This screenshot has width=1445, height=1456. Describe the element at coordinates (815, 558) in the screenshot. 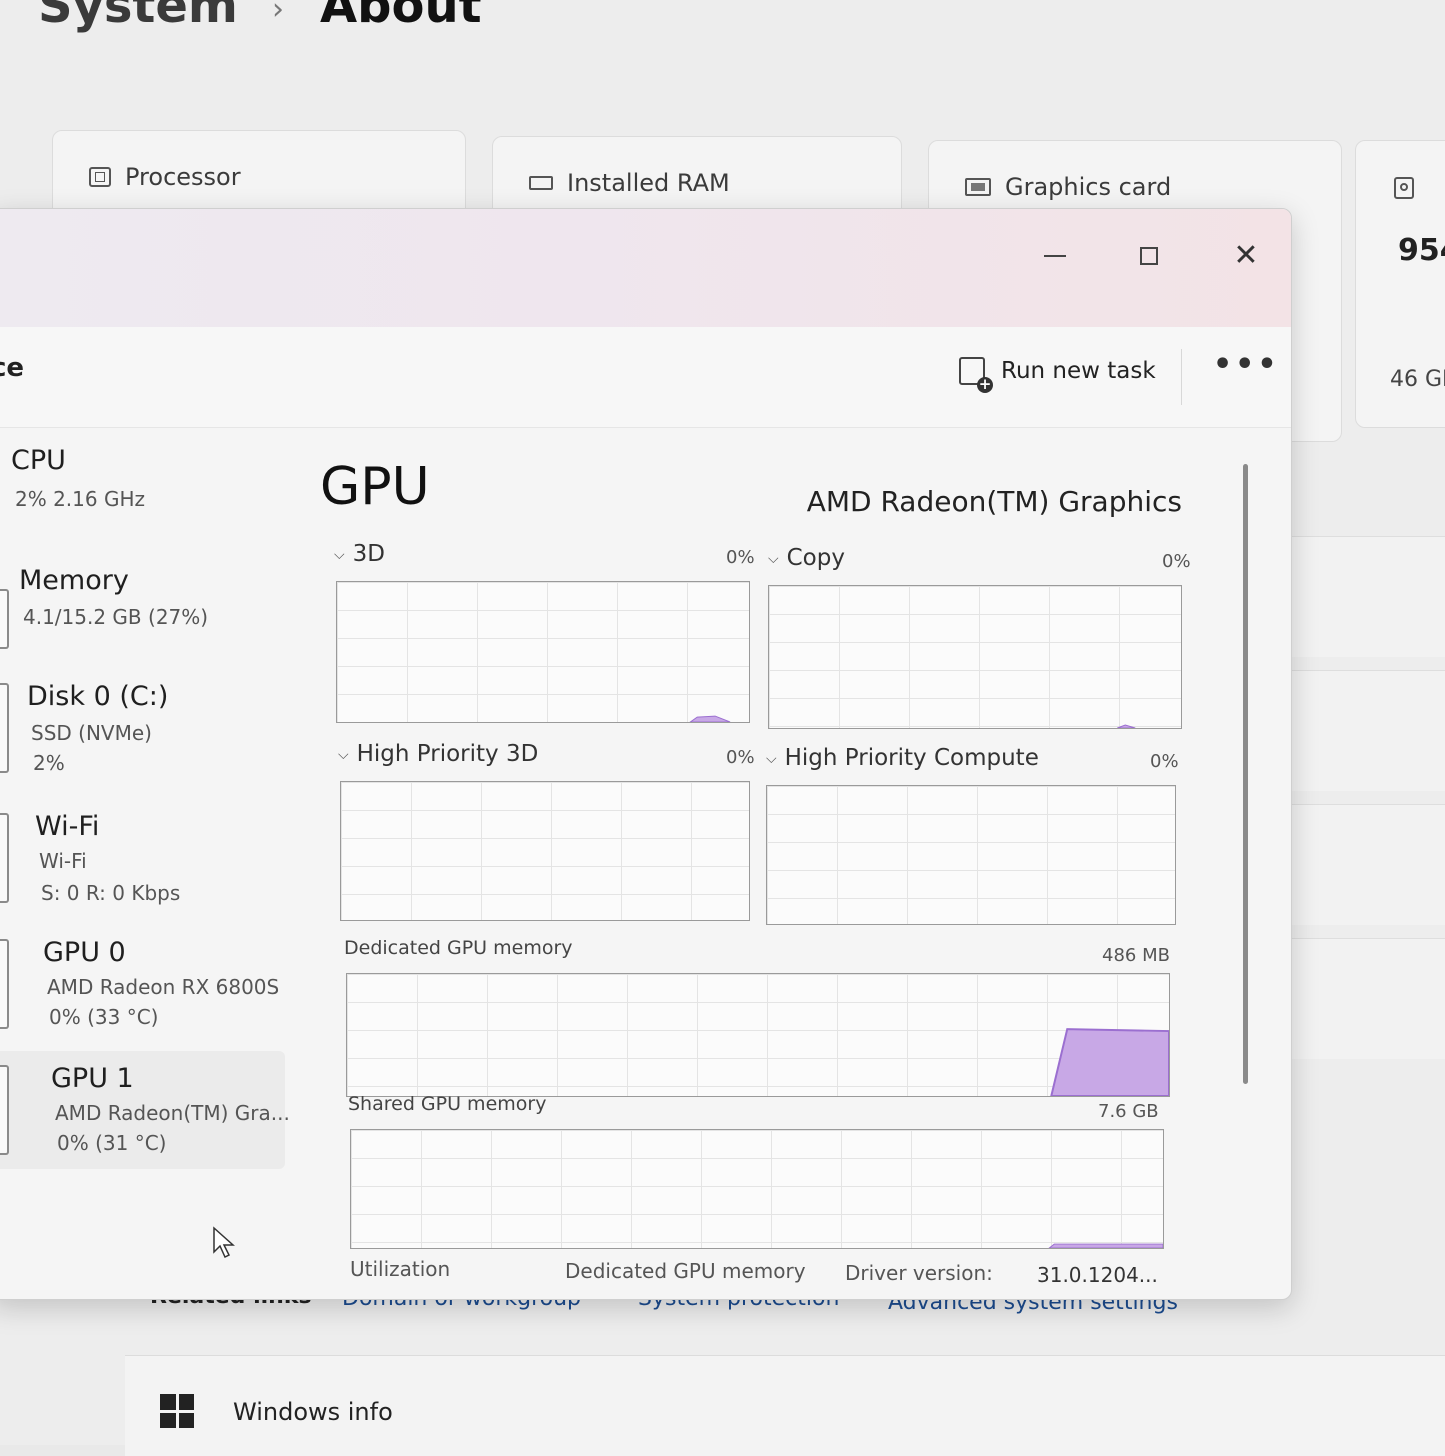

I see `engine-label: Copy` at that location.